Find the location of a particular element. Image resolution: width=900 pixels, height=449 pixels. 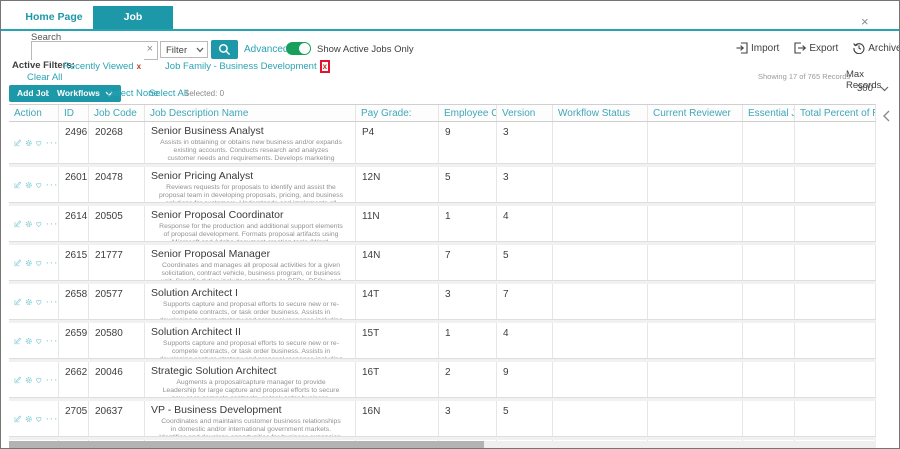

column-header-job-code: Job Code is located at coordinates (117, 113).